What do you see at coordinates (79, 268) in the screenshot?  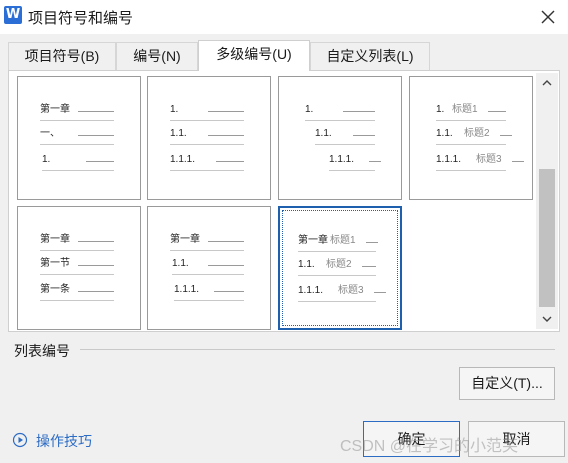 I see `gallery-item: 第一章 第一节 第一条` at bounding box center [79, 268].